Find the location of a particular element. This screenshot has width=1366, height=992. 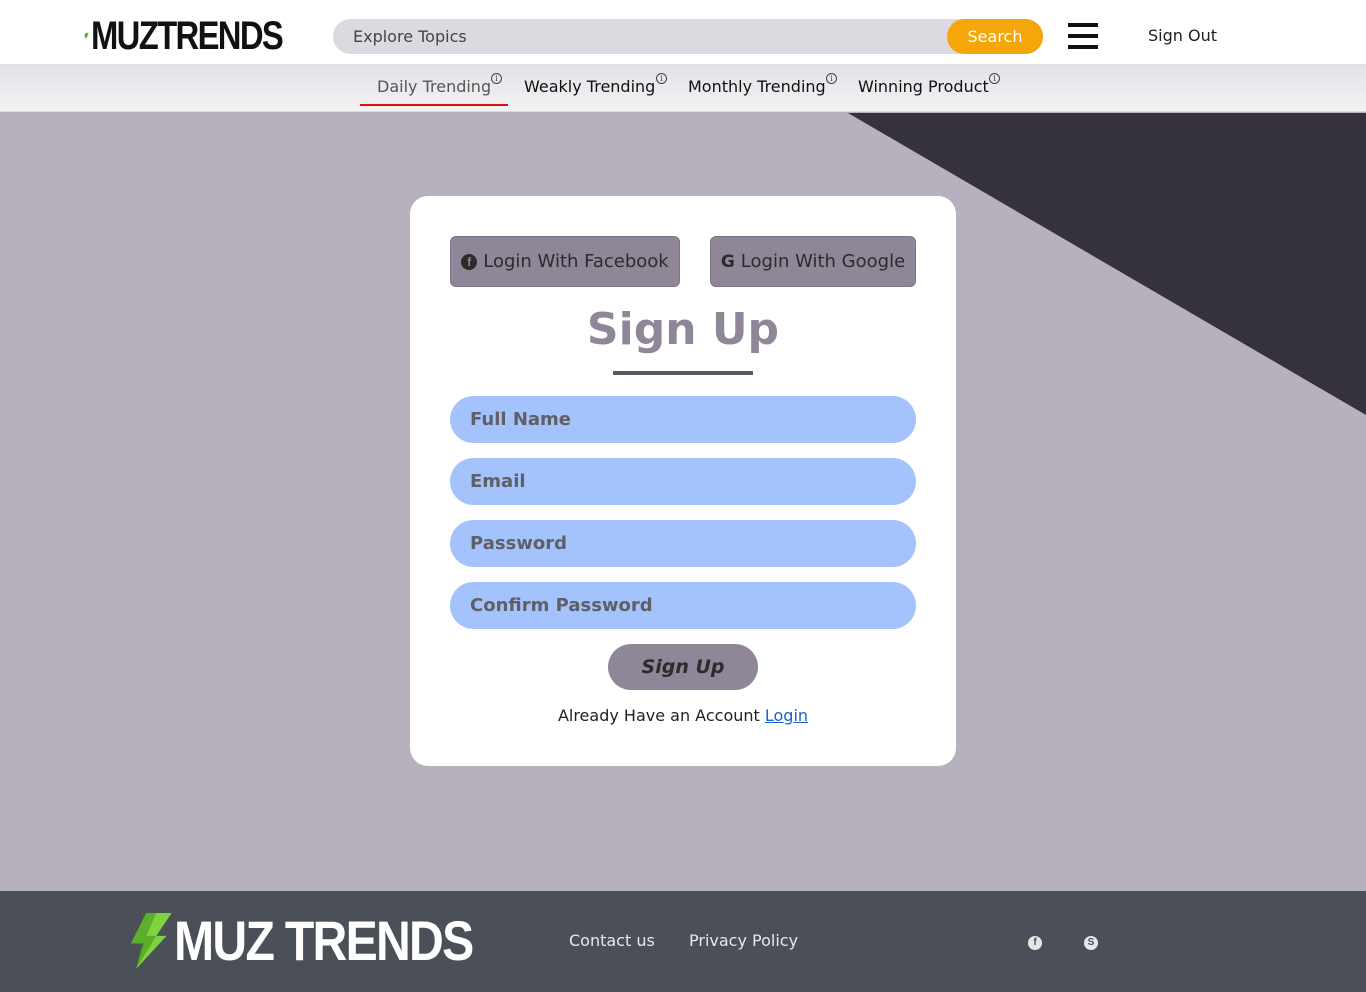

page-title: Sign Up is located at coordinates (683, 329).